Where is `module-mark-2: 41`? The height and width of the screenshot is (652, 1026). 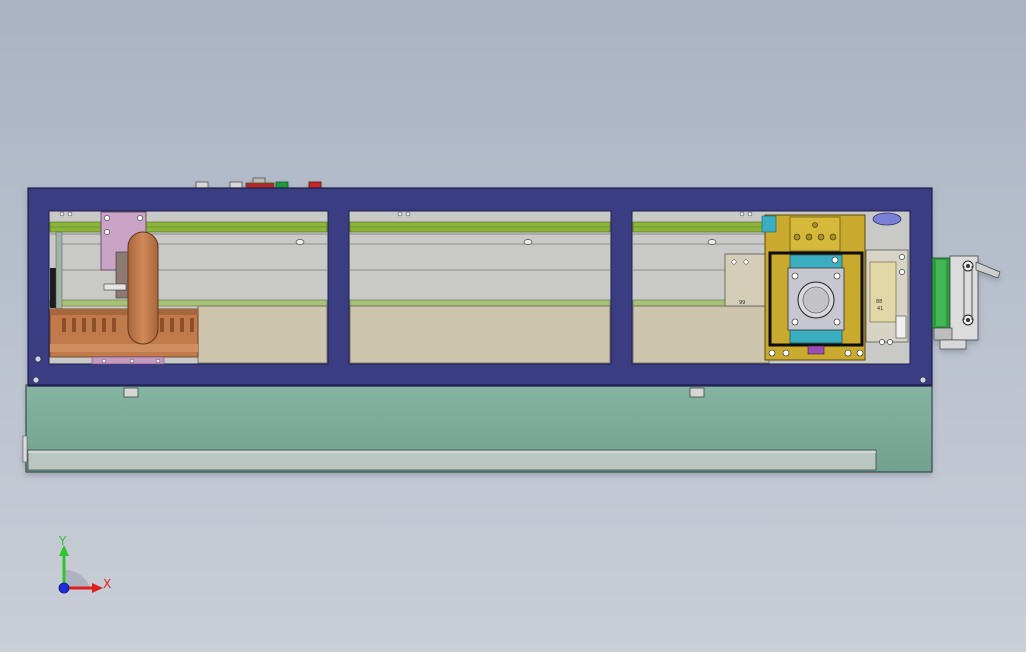
module-mark-2: 41 is located at coordinates (880, 309).